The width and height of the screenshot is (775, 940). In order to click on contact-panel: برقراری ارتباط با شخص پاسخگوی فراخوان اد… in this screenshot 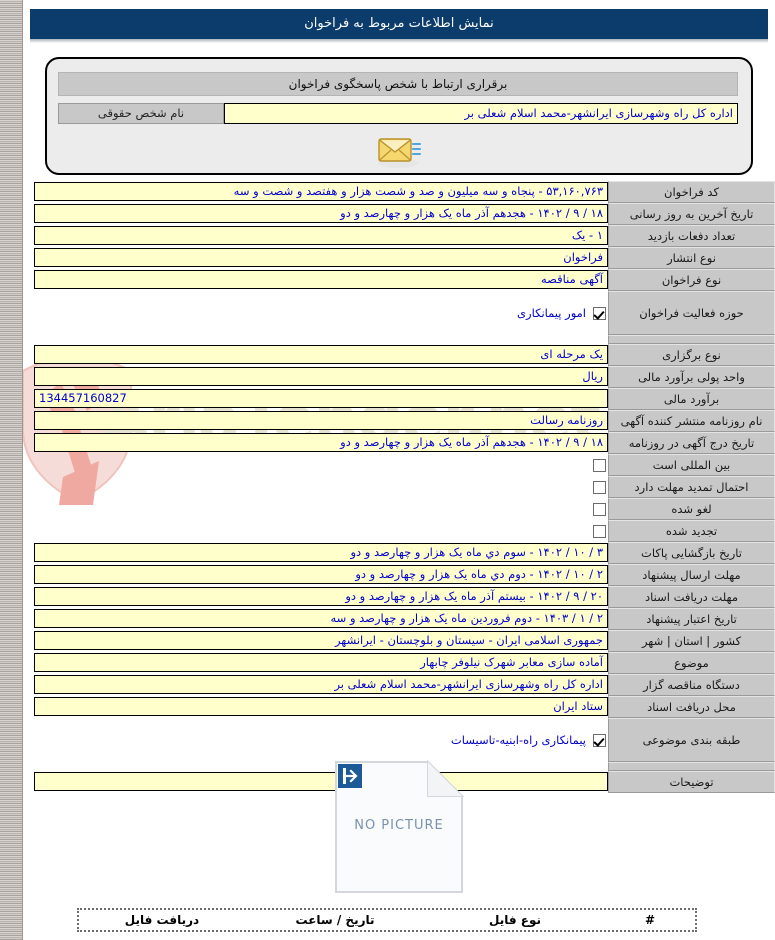, I will do `click(399, 116)`.